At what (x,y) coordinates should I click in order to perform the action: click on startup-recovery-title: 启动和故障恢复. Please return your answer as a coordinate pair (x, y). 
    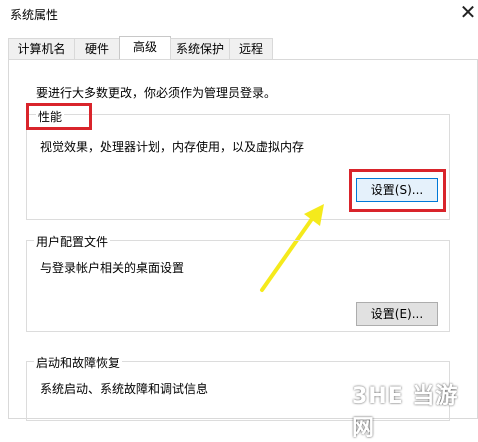
    Looking at the image, I should click on (78, 362).